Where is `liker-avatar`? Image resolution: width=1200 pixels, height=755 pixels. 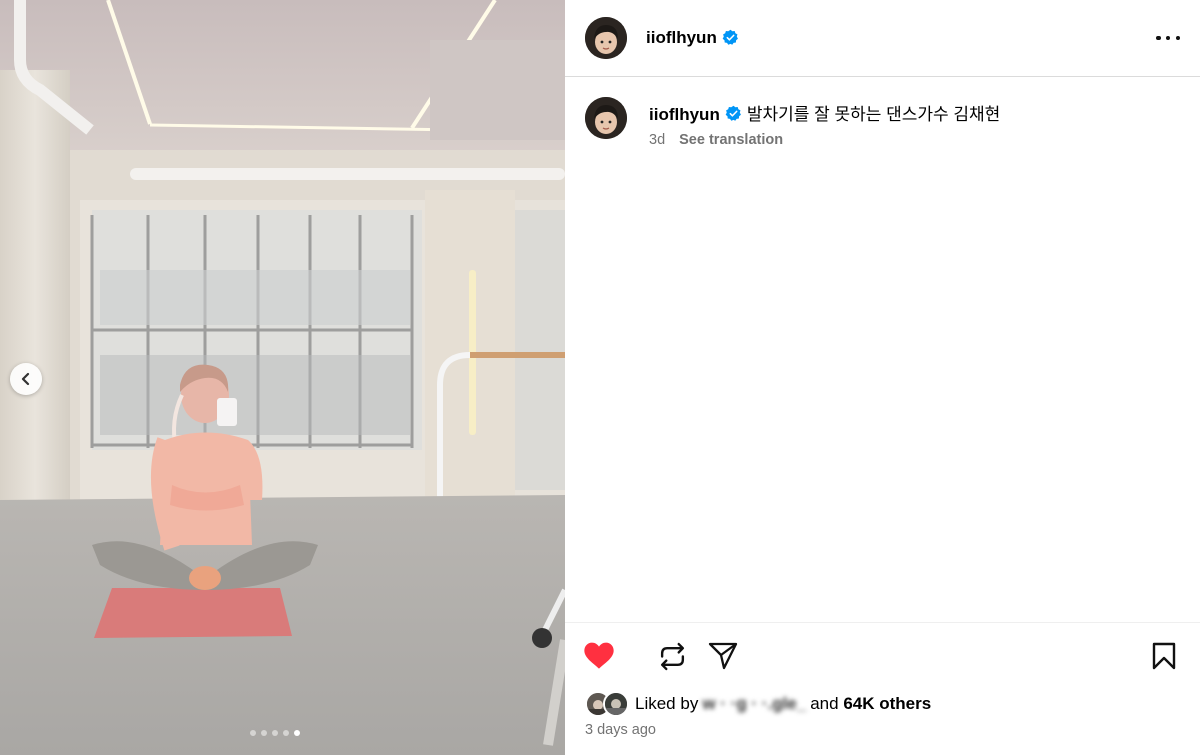 liker-avatar is located at coordinates (616, 704).